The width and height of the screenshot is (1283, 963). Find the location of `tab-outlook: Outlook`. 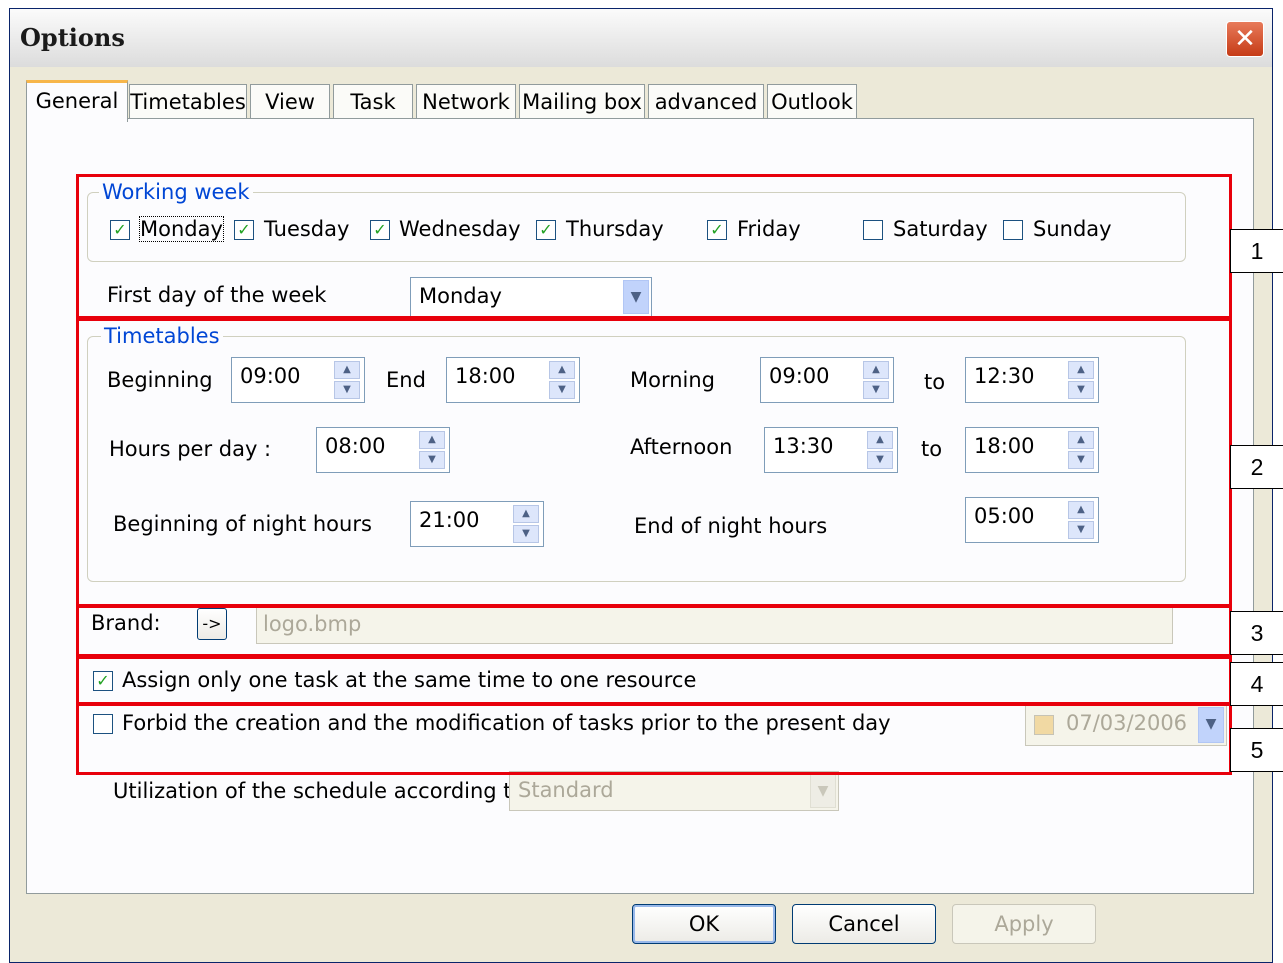

tab-outlook: Outlook is located at coordinates (812, 102).